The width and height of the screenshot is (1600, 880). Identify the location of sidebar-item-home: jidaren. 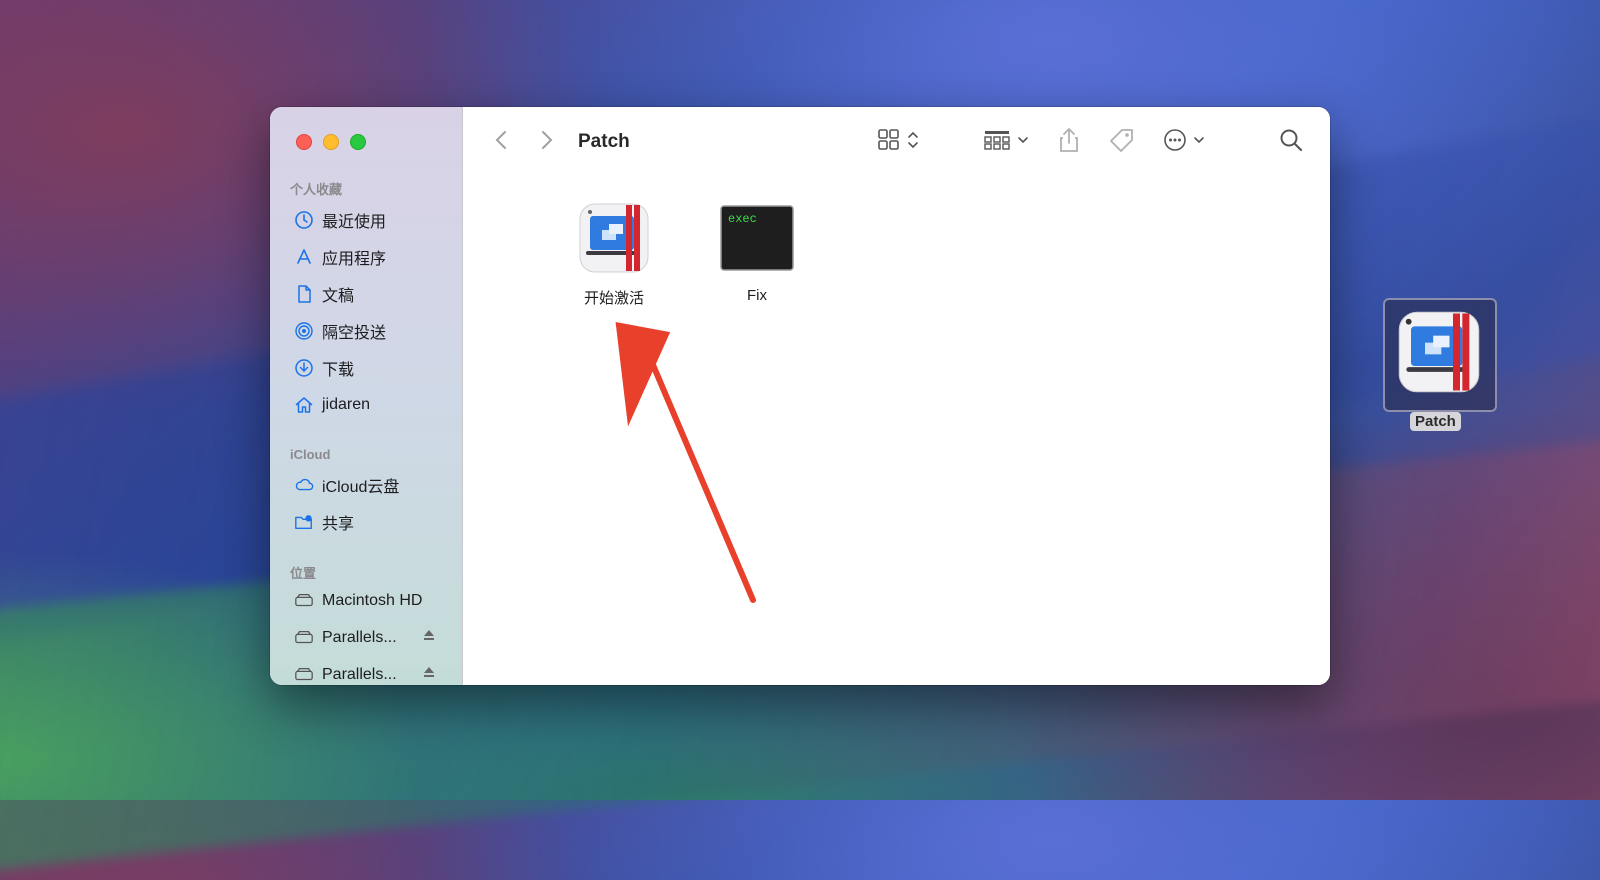
(332, 405).